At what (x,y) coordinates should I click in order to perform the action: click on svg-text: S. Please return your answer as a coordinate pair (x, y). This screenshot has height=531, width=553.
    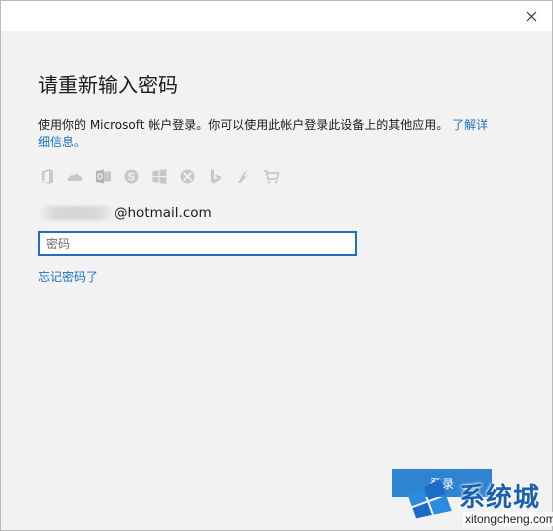
    Looking at the image, I should click on (132, 177).